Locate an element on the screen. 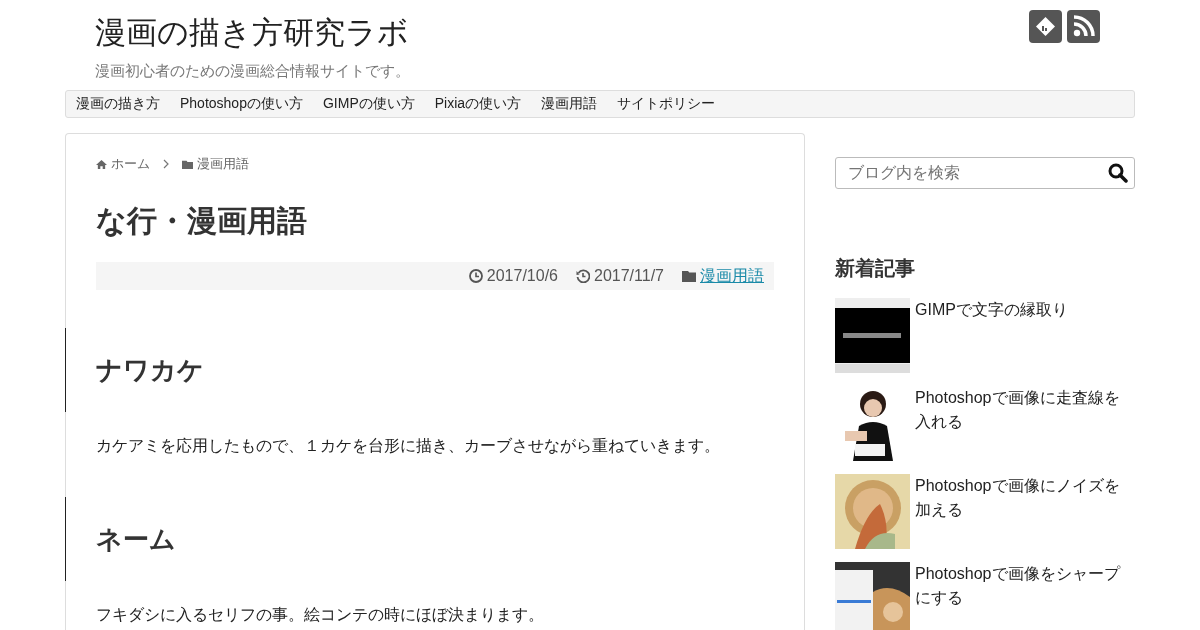  section-text: フキダシに入るセリフの事。絵コンテの時にほぼ決まります。 is located at coordinates (320, 615).